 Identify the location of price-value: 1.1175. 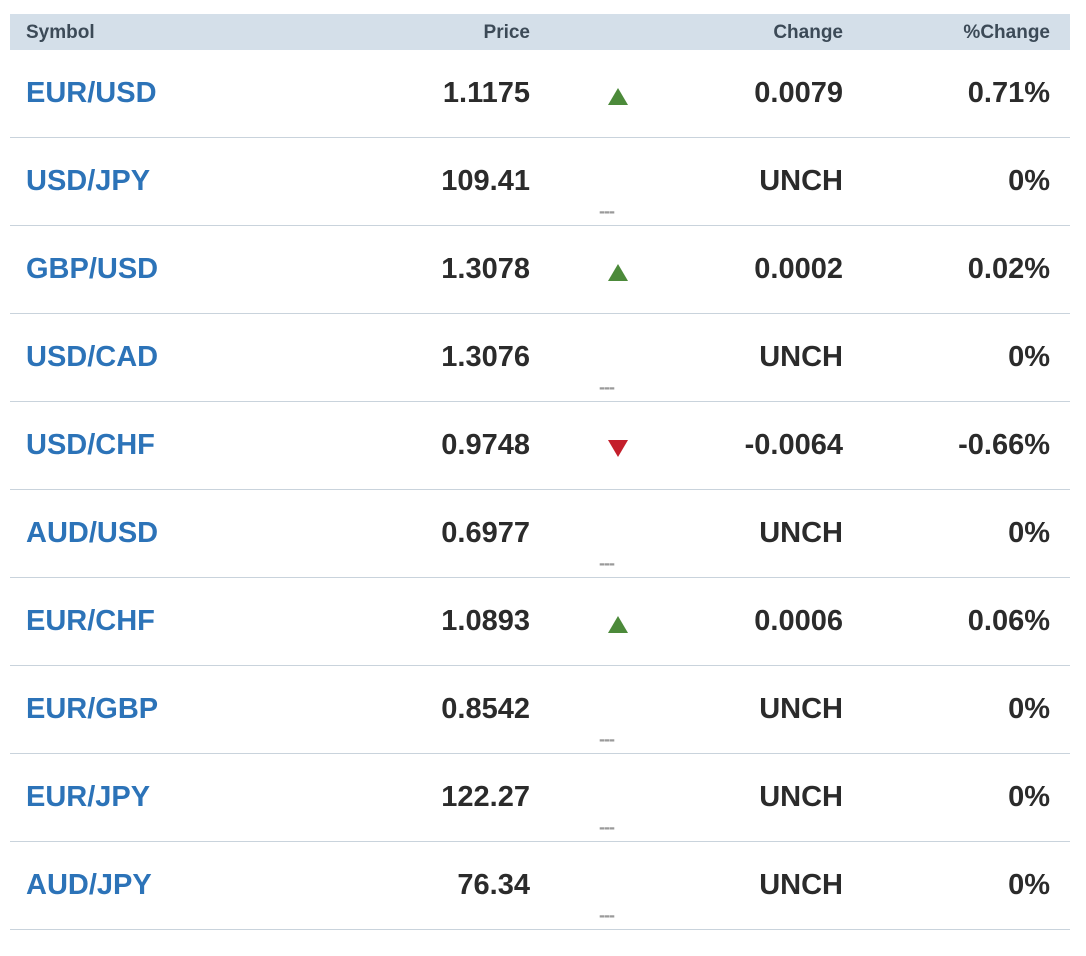
(486, 93).